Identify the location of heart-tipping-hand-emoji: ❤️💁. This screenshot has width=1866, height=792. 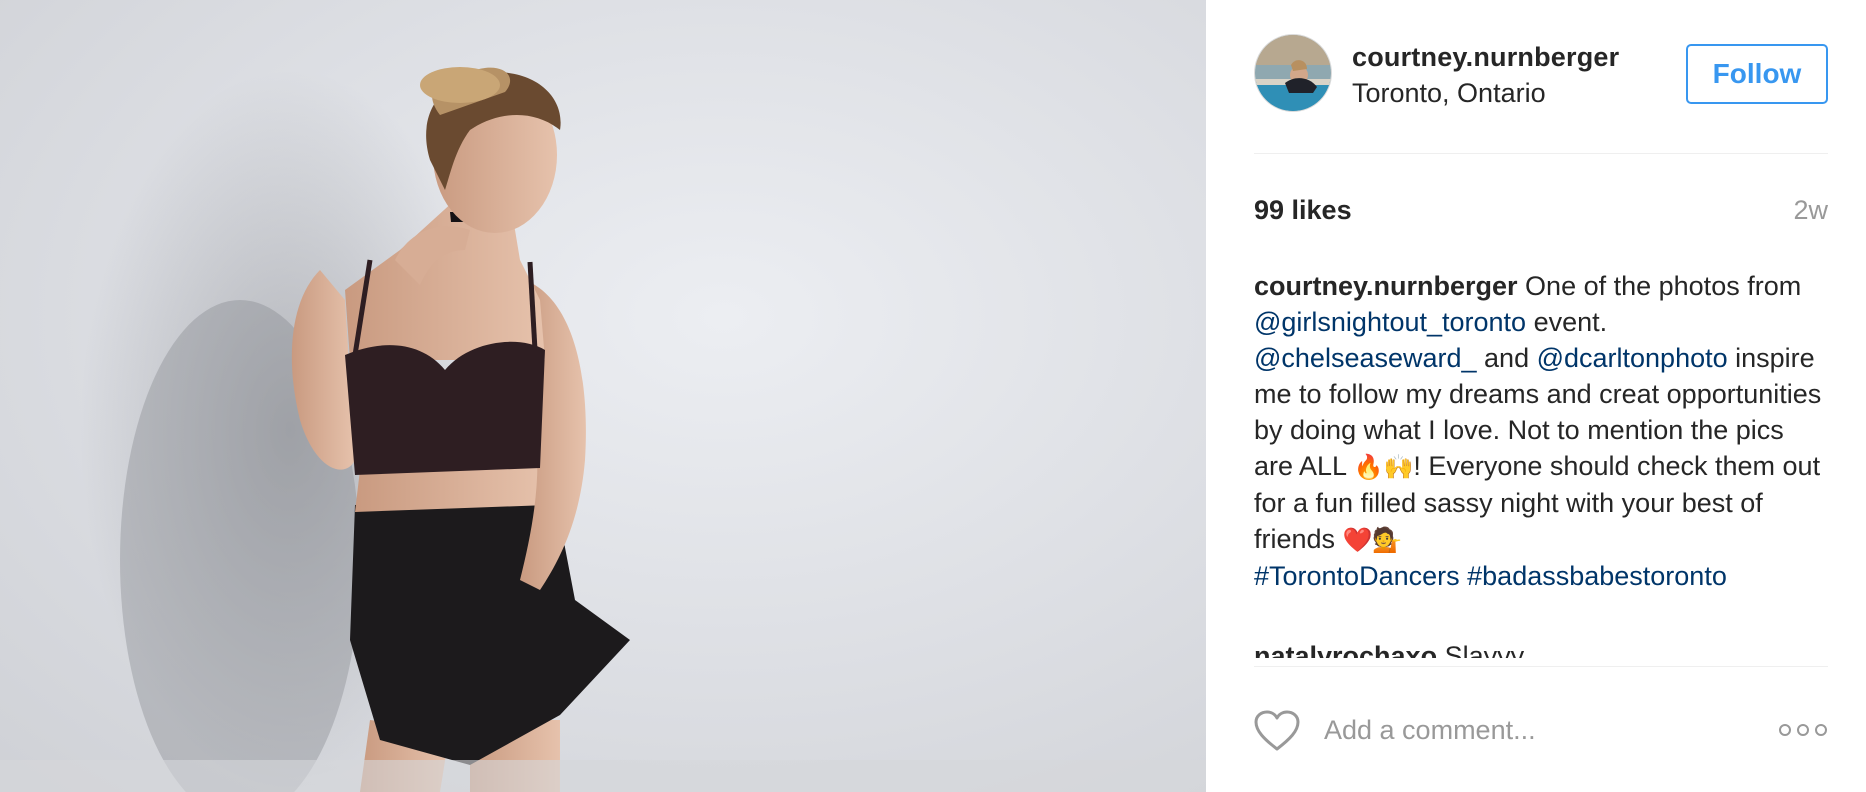
(1372, 540).